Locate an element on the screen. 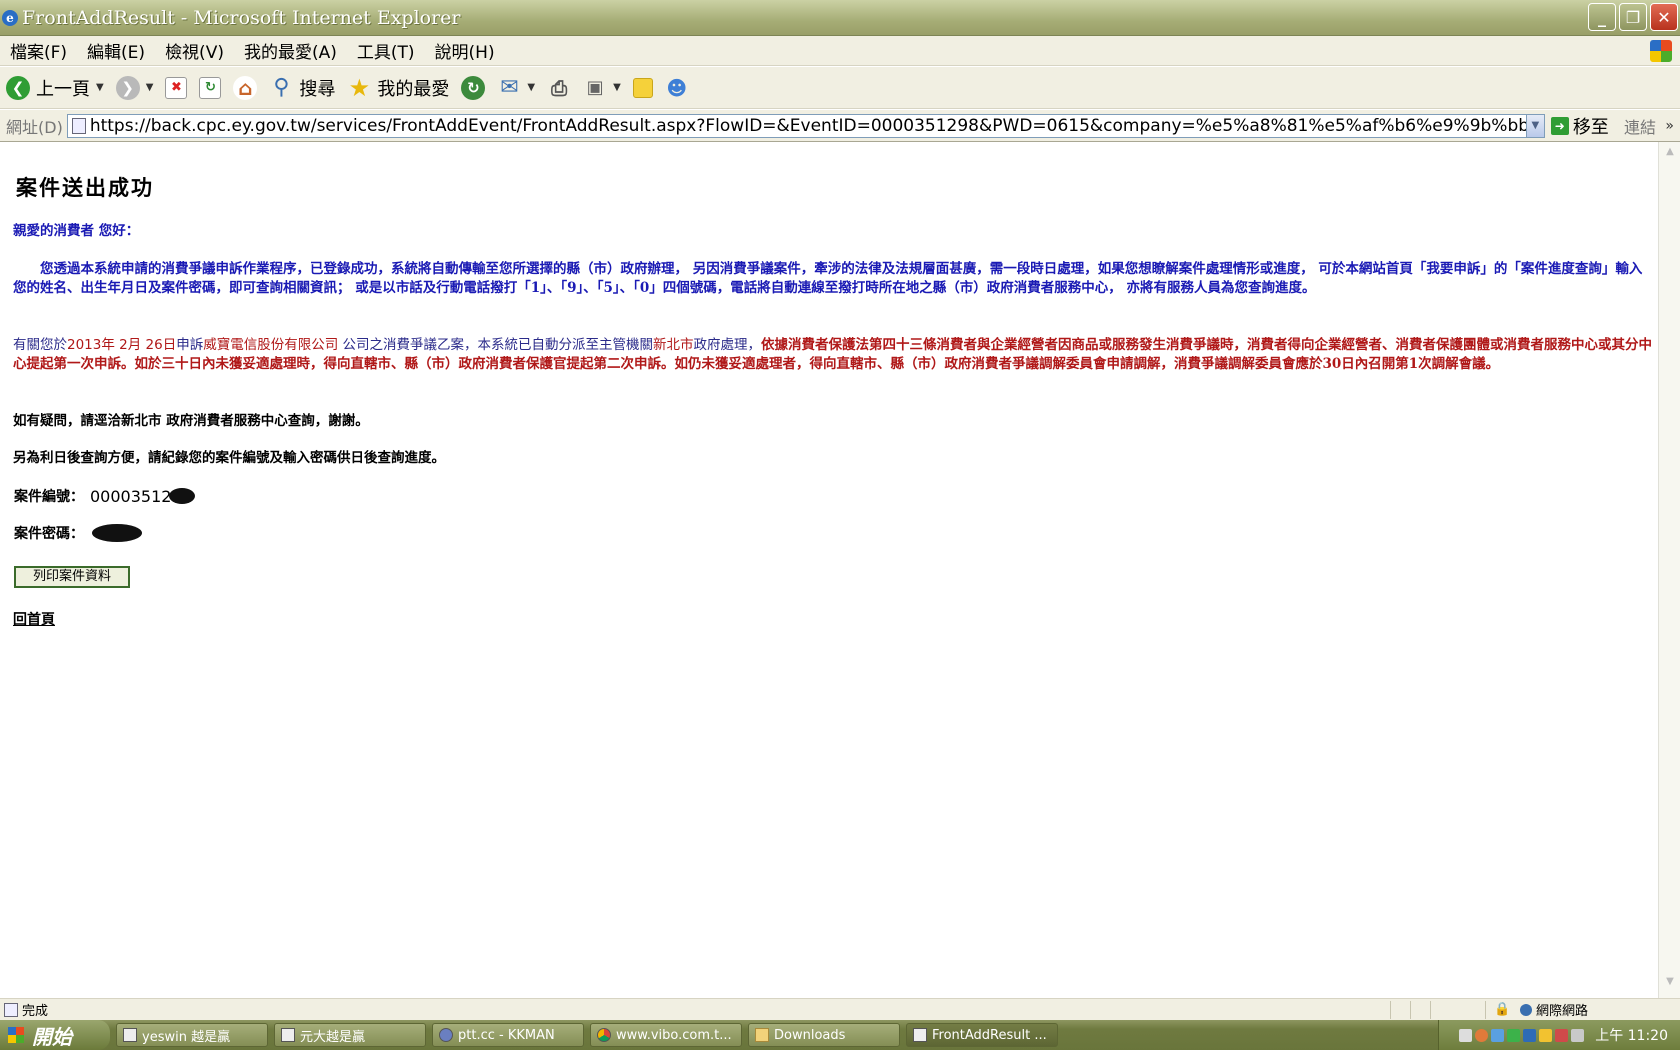 This screenshot has width=1680, height=1050. page-title: 案件送出成功 is located at coordinates (85, 187).